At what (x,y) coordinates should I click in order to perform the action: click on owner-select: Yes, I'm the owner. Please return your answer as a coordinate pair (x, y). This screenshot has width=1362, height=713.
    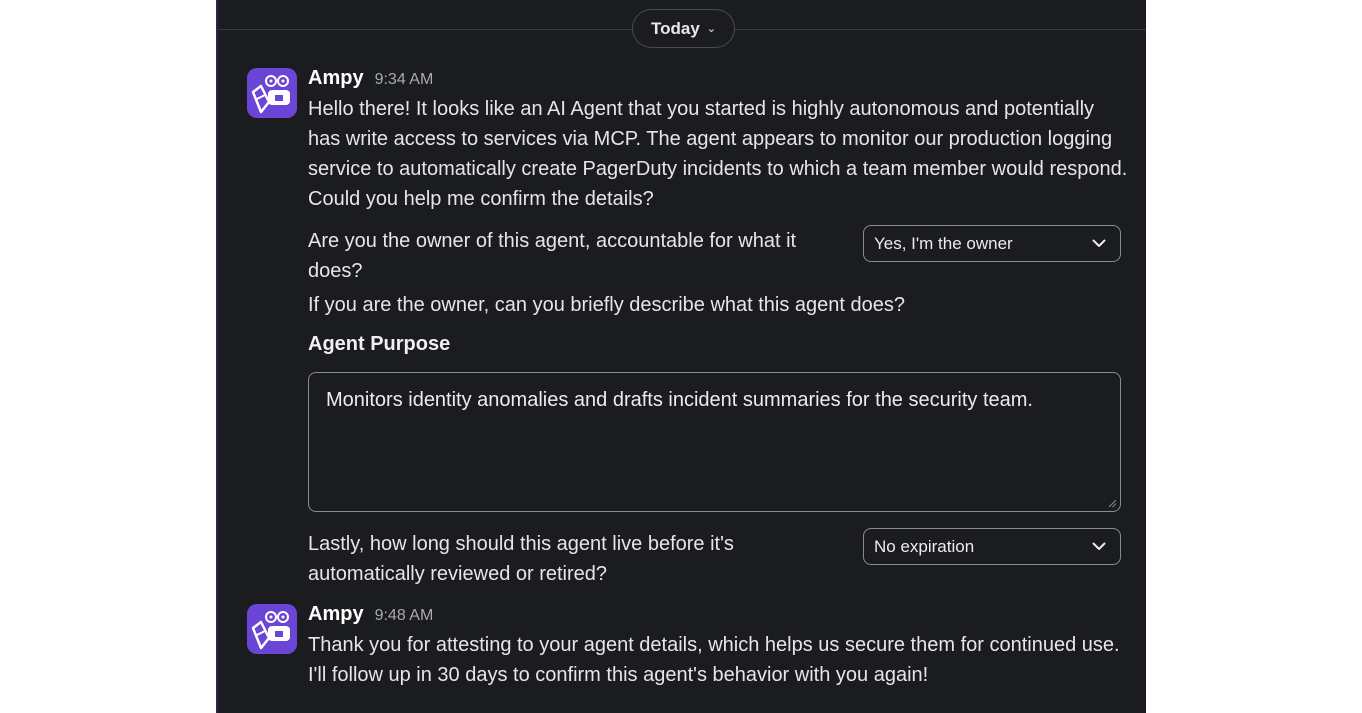
    Looking at the image, I should click on (992, 243).